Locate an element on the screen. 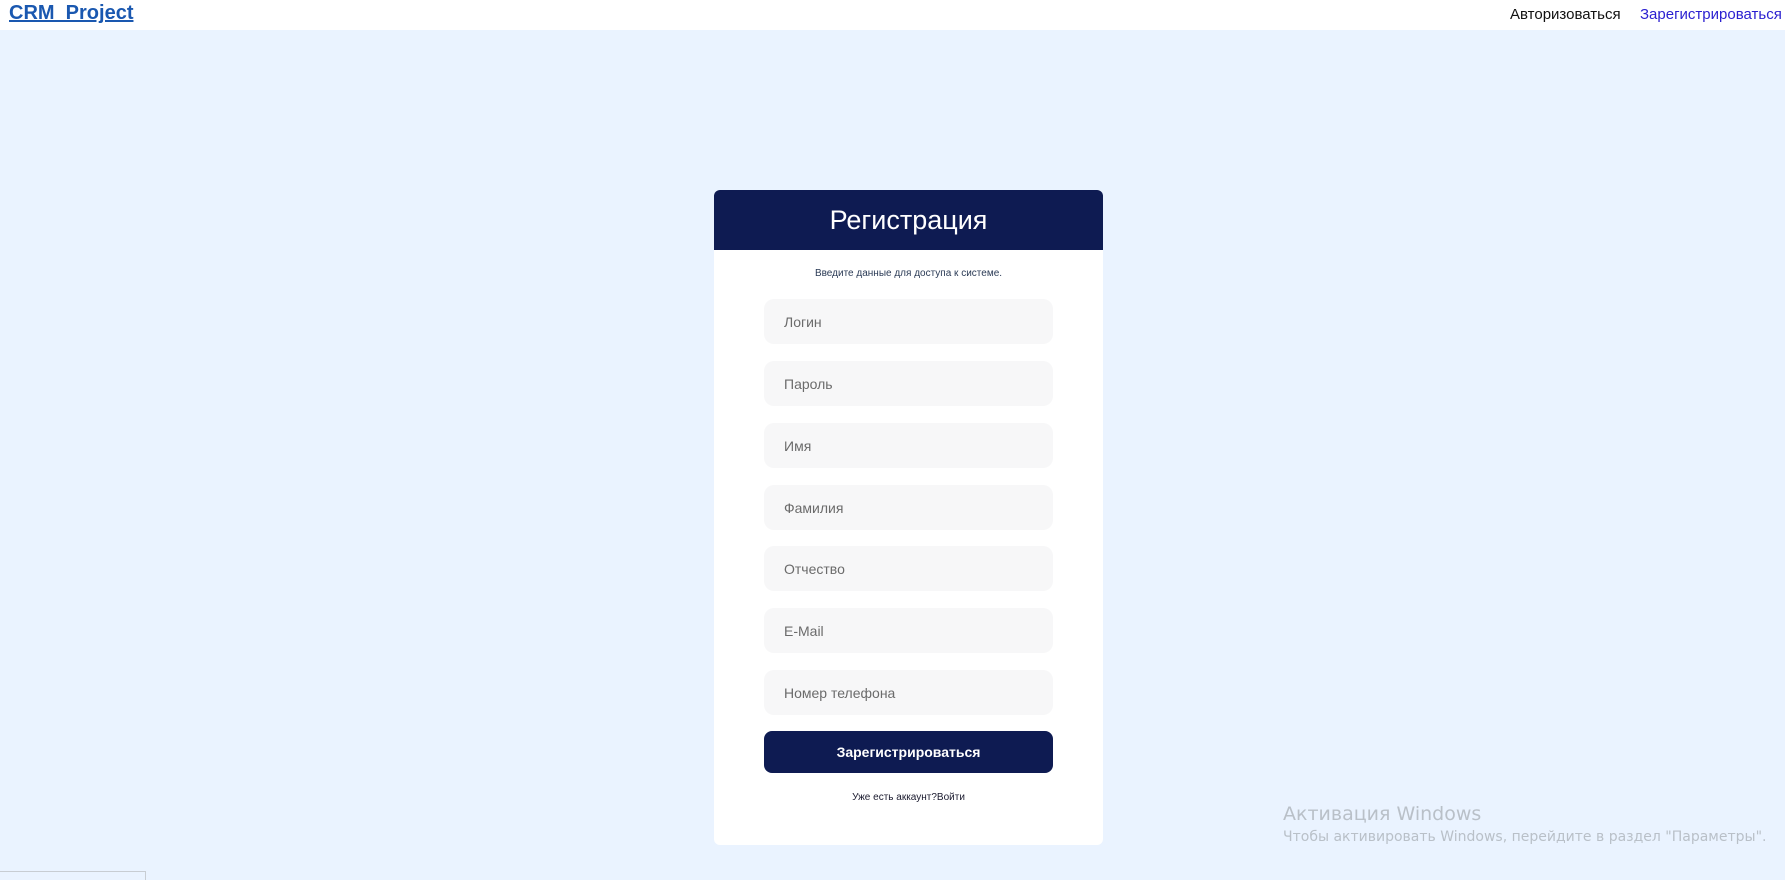  nav-register-link: Зарегистрироваться is located at coordinates (1711, 14).